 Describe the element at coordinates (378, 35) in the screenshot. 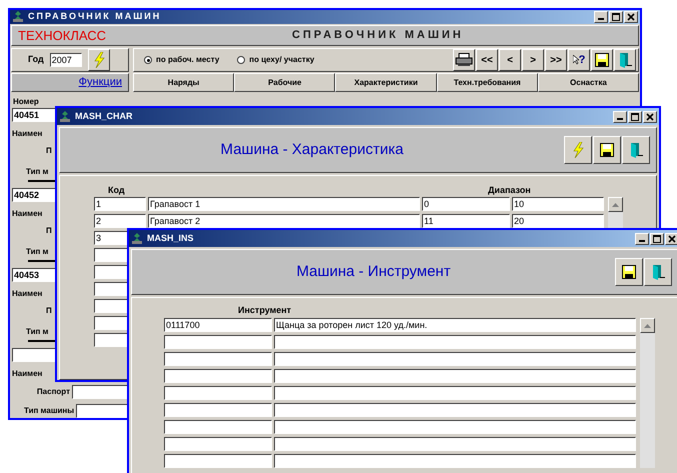

I see `heading: СПРАВОЧНИК МАШИН` at that location.